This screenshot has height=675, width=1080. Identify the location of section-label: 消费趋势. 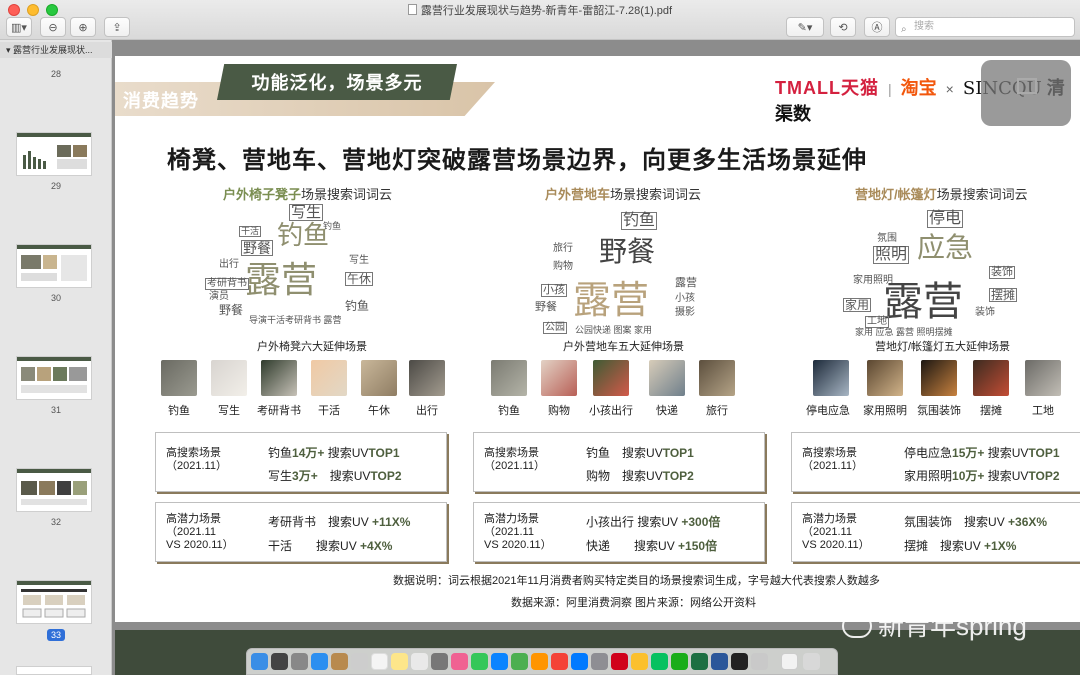
(161, 101).